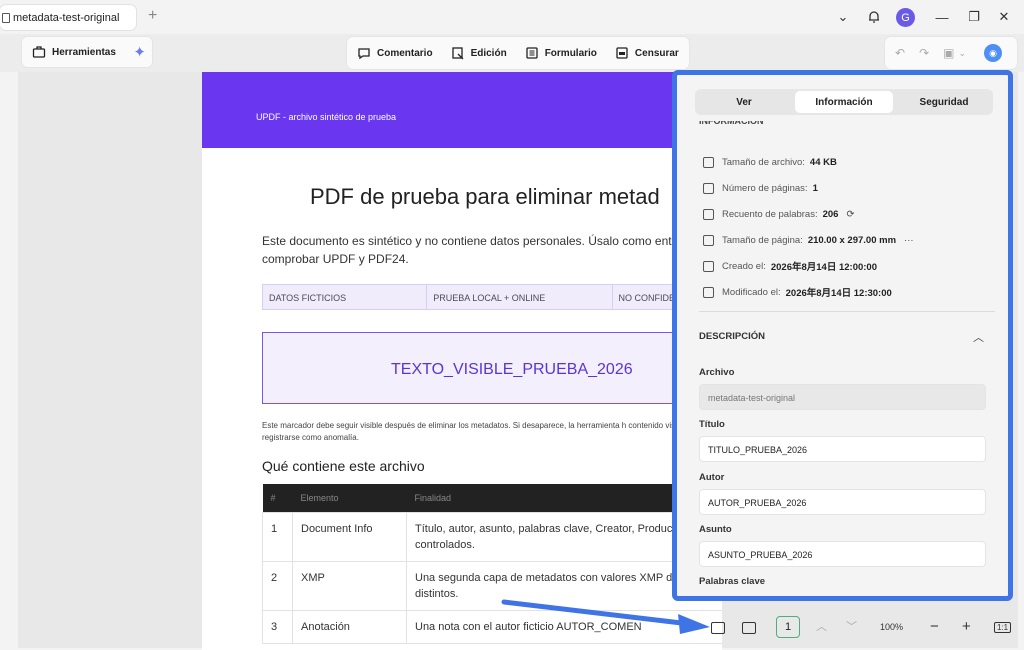  I want to click on next-page-icon: ﹀, so click(851, 626).